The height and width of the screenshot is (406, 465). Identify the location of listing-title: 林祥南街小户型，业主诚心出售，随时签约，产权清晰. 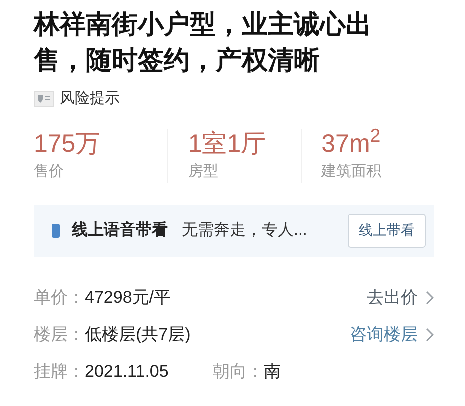
(203, 42).